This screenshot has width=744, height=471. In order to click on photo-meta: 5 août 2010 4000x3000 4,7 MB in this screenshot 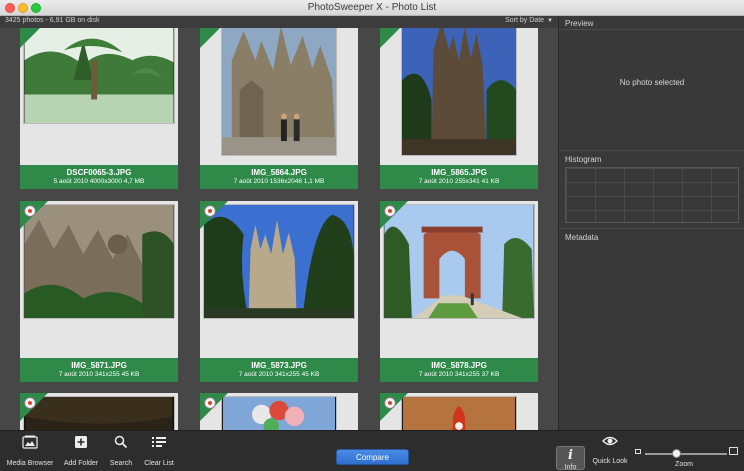, I will do `click(99, 181)`.